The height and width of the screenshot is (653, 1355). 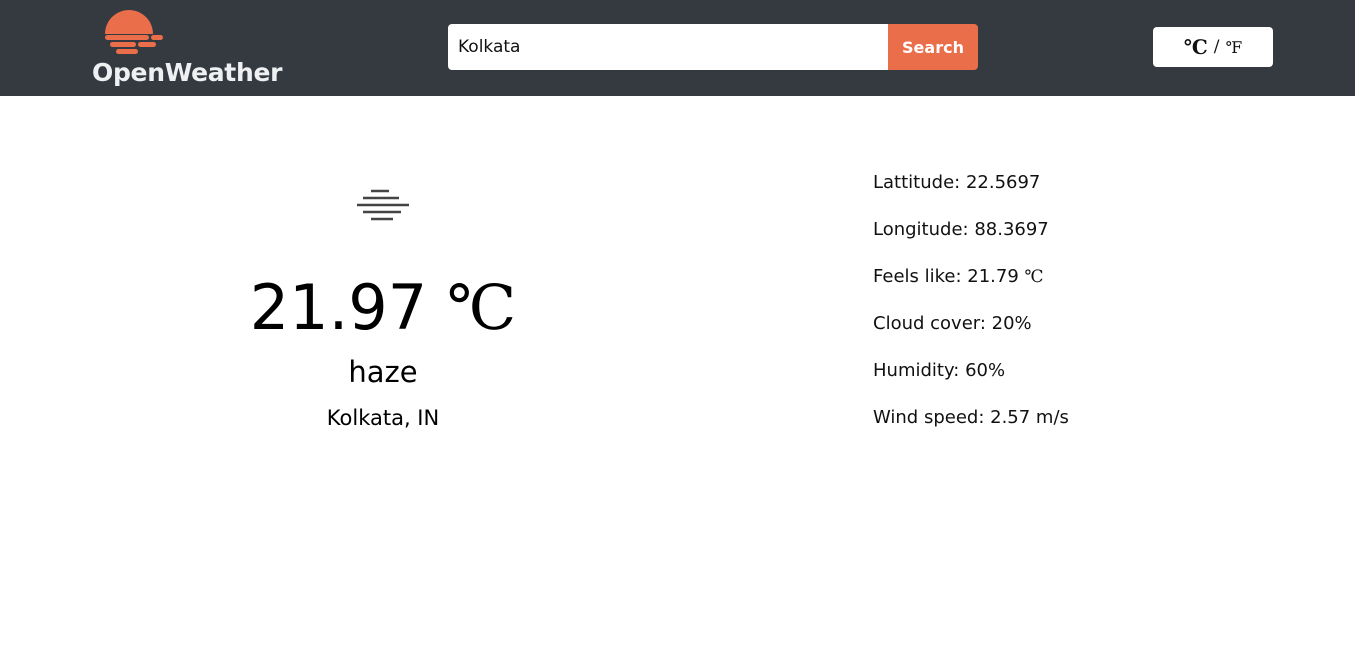 I want to click on cloud-cover-value: 20%, so click(x=1011, y=323).